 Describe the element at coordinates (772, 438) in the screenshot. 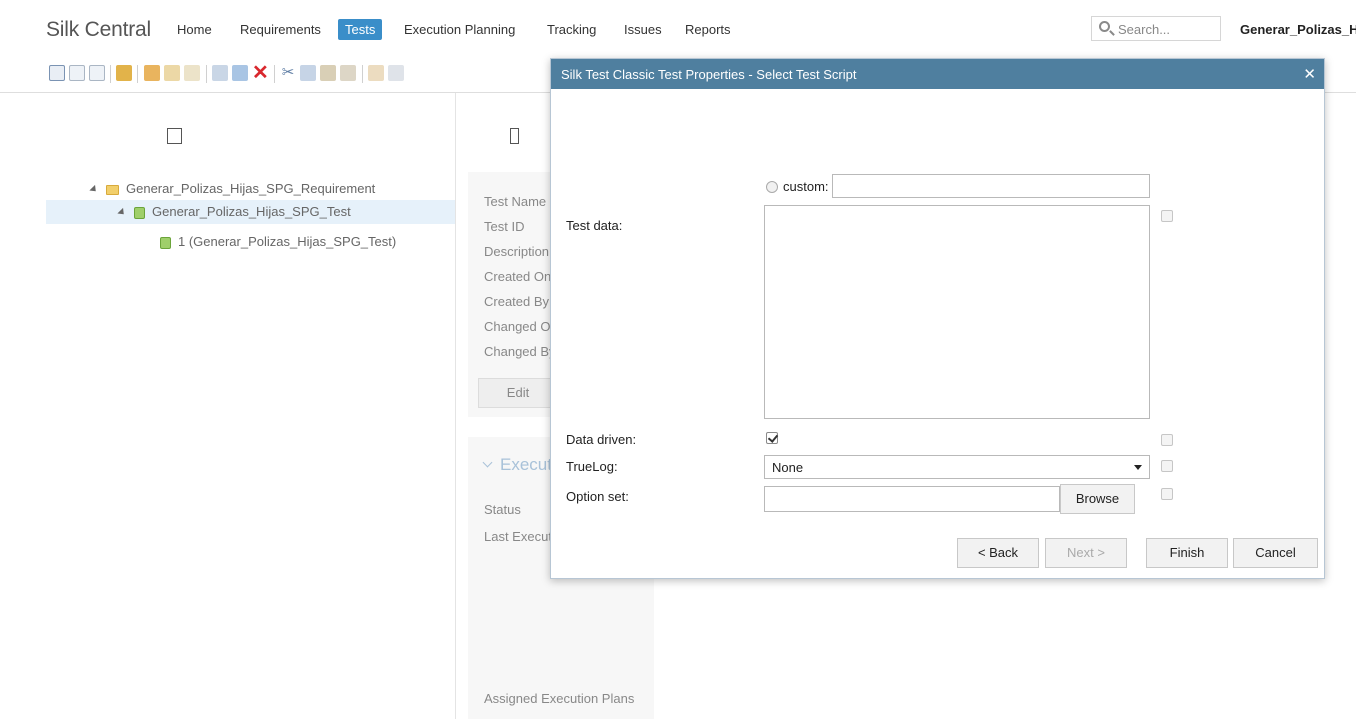

I see `data-driven-checkbox` at that location.